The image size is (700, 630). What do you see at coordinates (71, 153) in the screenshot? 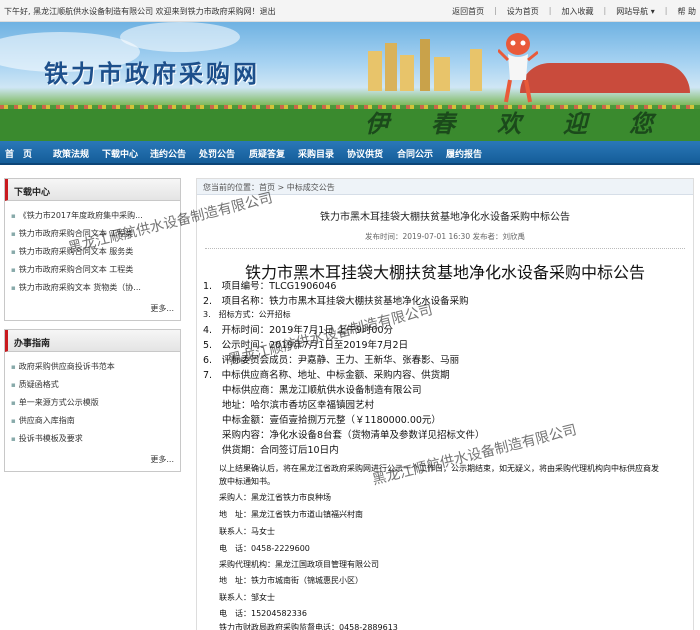
I see `nav-policy: 政策法规` at bounding box center [71, 153].